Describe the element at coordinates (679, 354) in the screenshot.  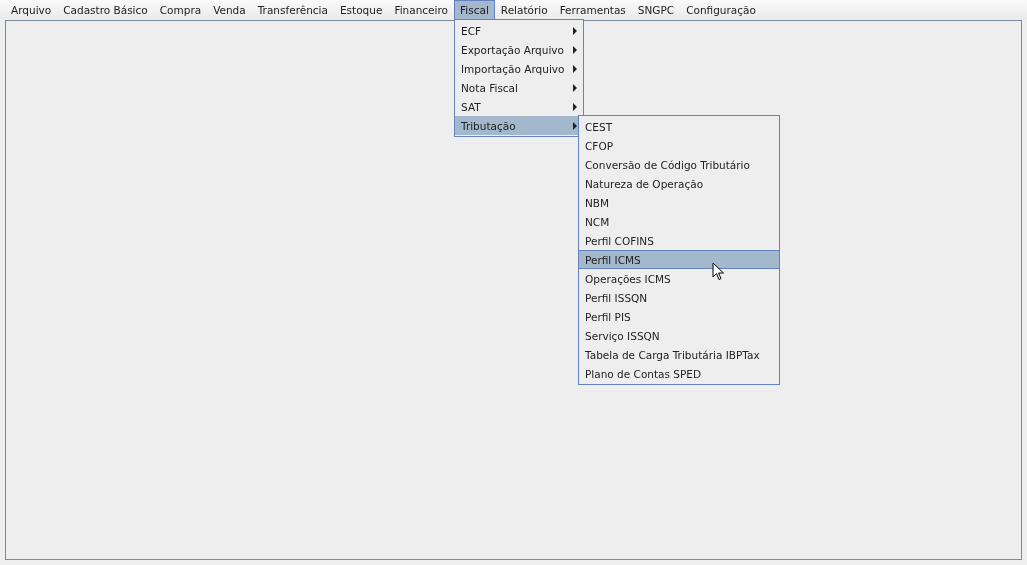
I see `menu-item: Tabela de Carga Tributária IBPTax` at that location.